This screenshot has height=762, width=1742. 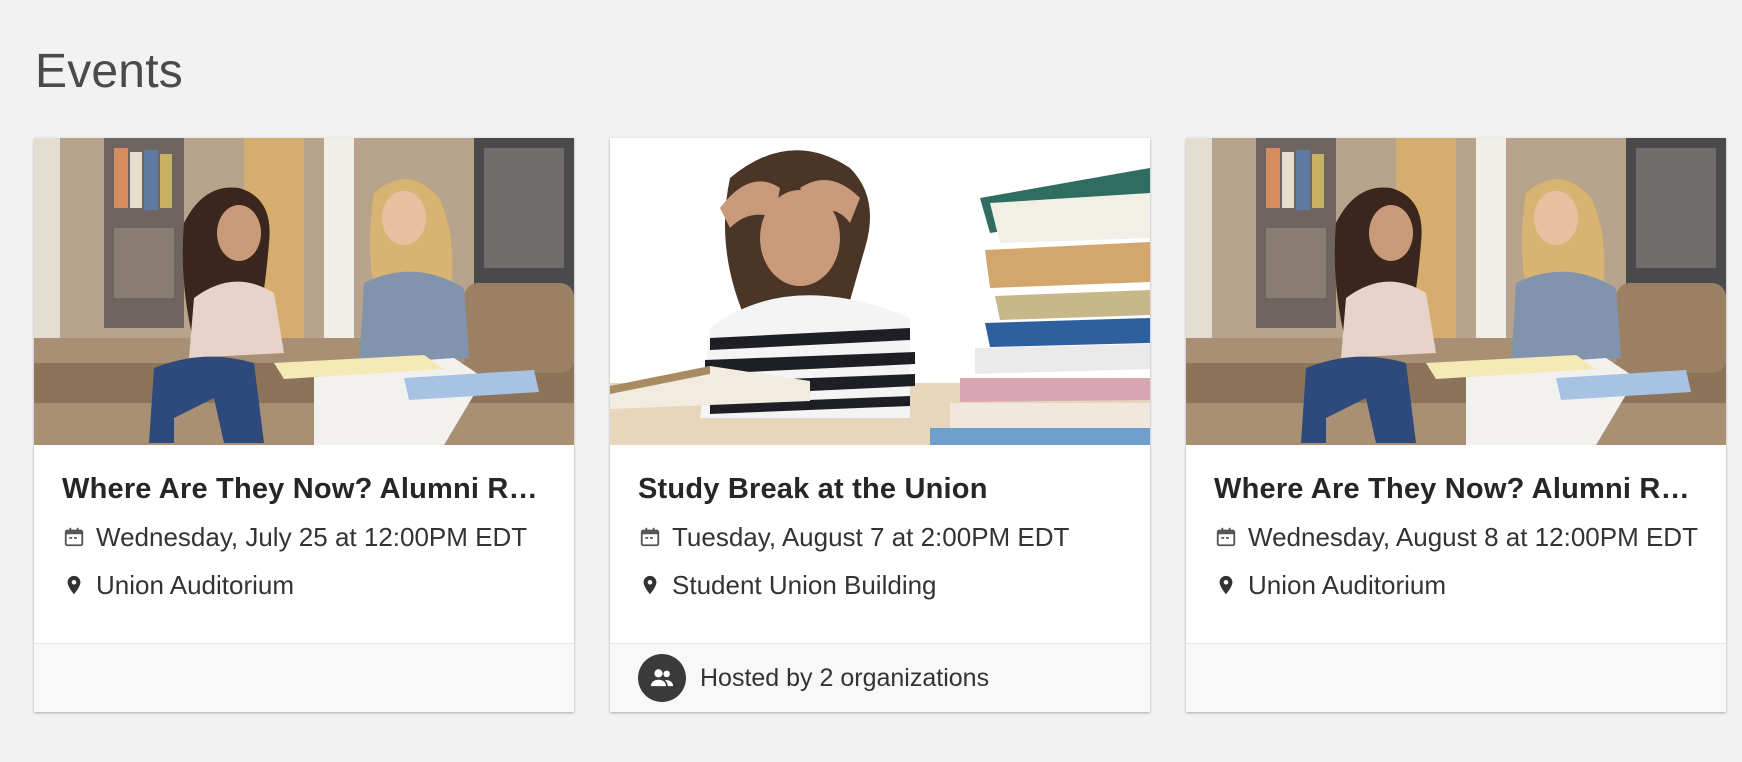 What do you see at coordinates (1473, 537) in the screenshot?
I see `event-date: Wednesday, August 8 at 12:00PM EDT` at bounding box center [1473, 537].